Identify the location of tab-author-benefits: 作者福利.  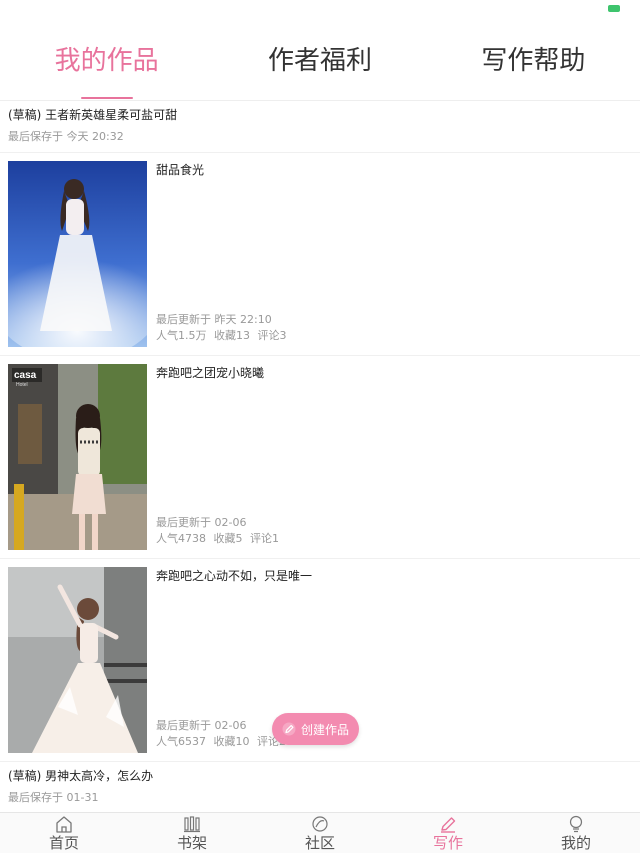
(319, 61).